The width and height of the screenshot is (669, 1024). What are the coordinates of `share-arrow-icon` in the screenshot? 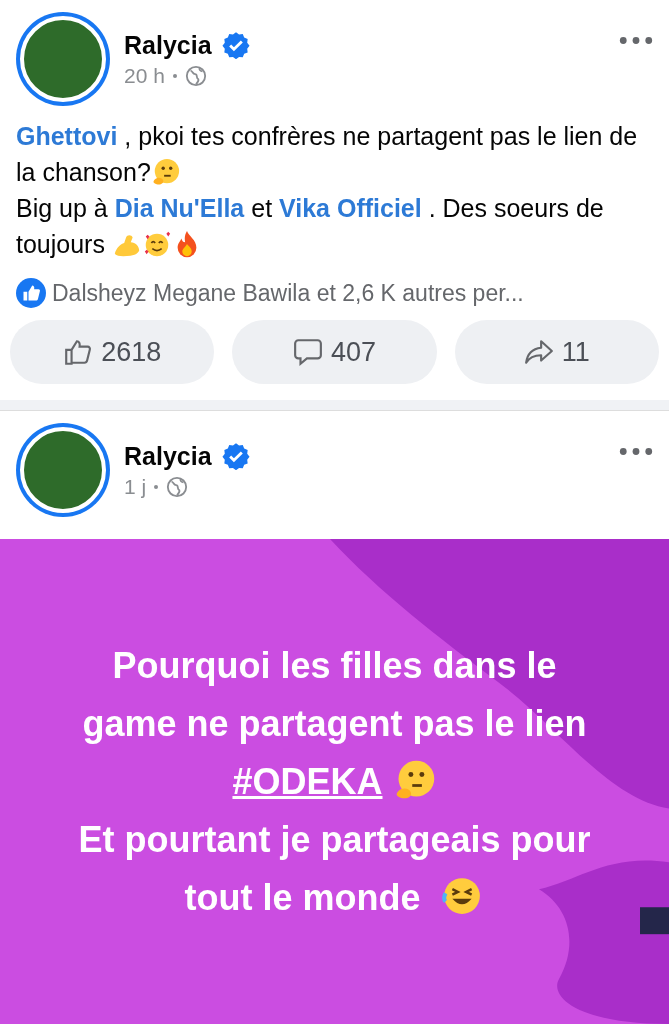 It's located at (538, 352).